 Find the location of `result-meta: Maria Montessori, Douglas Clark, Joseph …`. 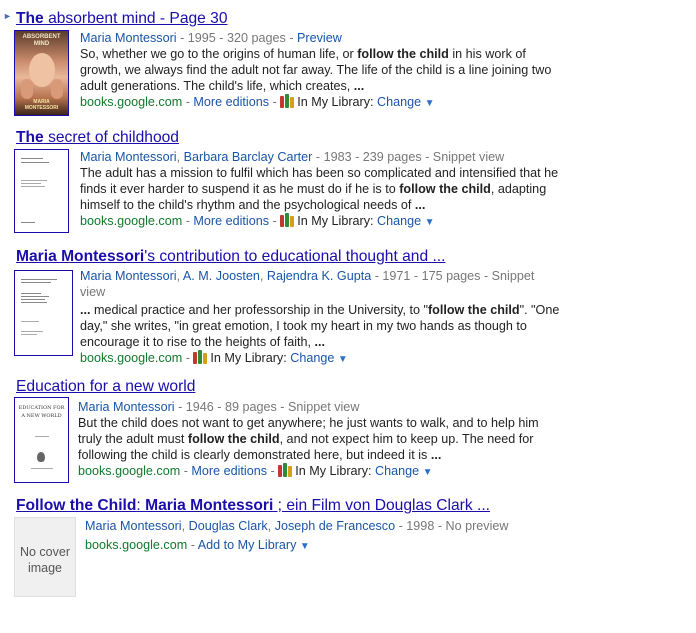

result-meta: Maria Montessori, Douglas Clark, Joseph … is located at coordinates (297, 526).